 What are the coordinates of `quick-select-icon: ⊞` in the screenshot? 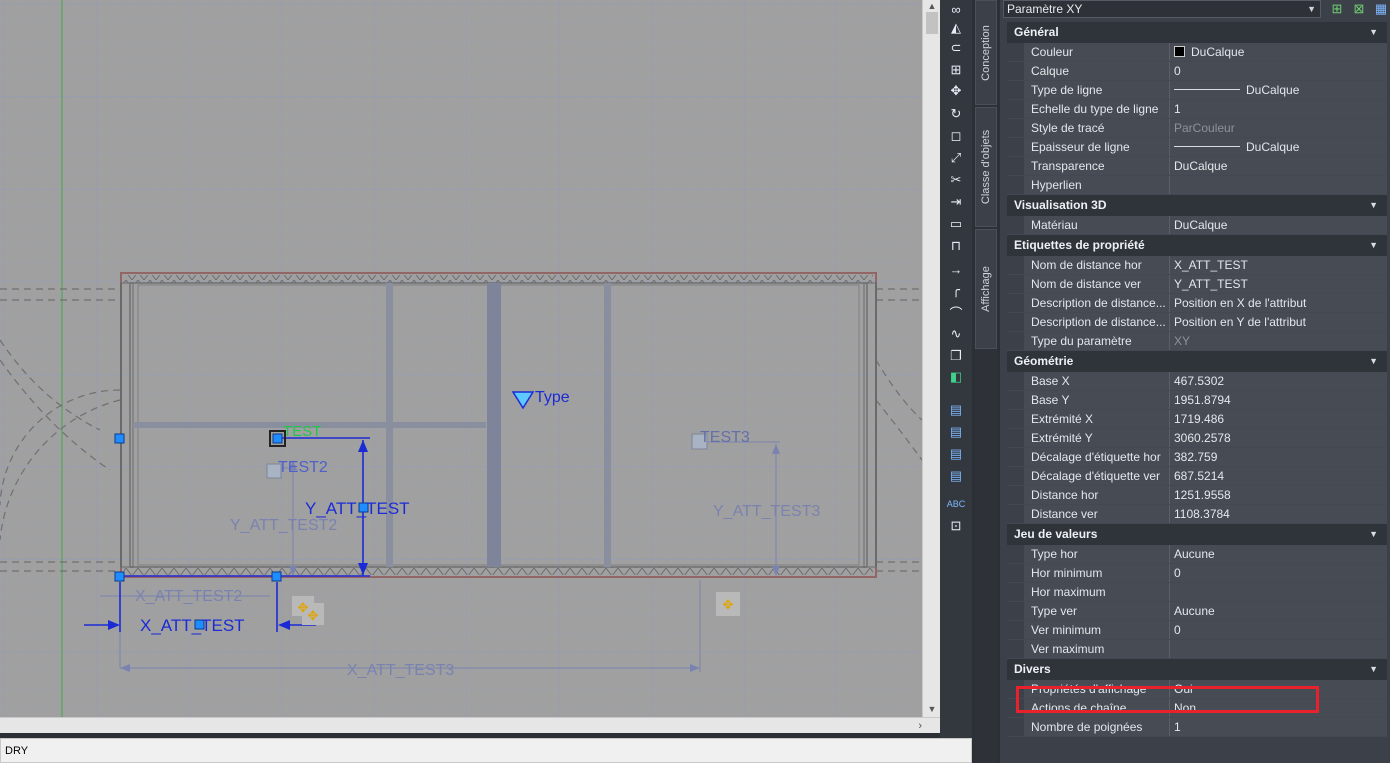 It's located at (1337, 9).